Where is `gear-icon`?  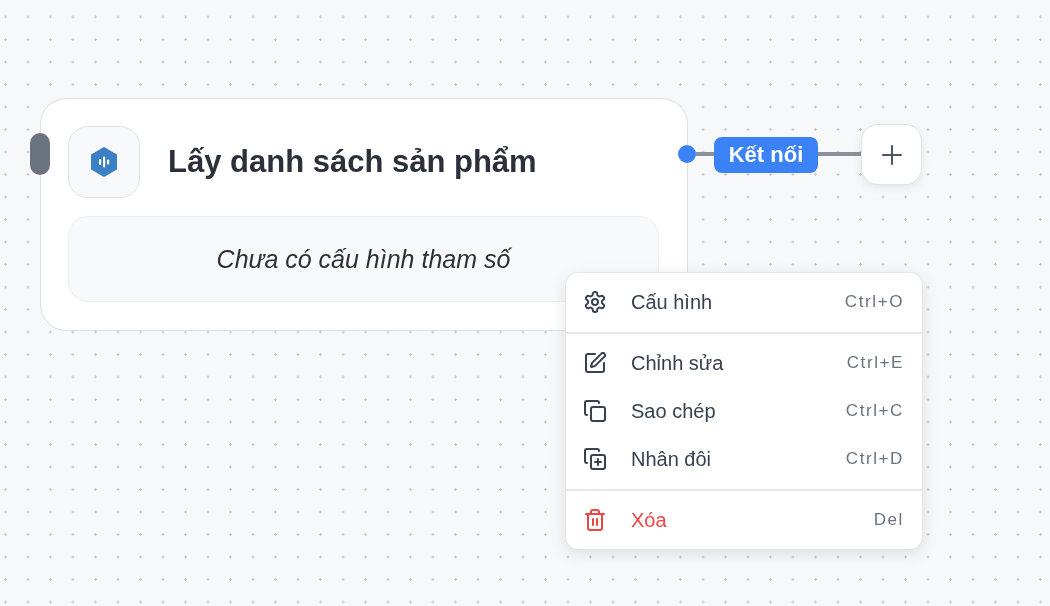
gear-icon is located at coordinates (595, 302).